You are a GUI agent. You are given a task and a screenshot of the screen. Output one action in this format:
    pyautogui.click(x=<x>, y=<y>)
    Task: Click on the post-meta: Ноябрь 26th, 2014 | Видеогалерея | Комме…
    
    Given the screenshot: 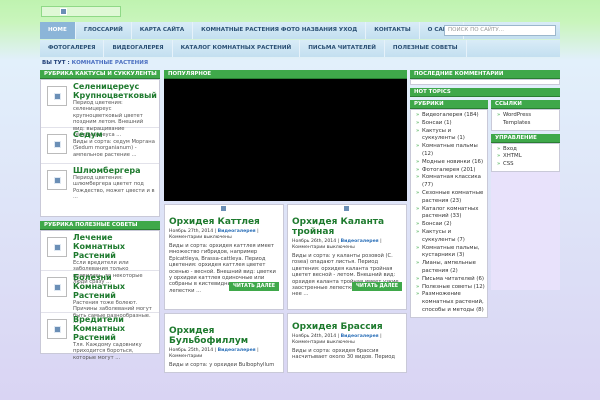 What is the action you would take?
    pyautogui.click(x=347, y=244)
    